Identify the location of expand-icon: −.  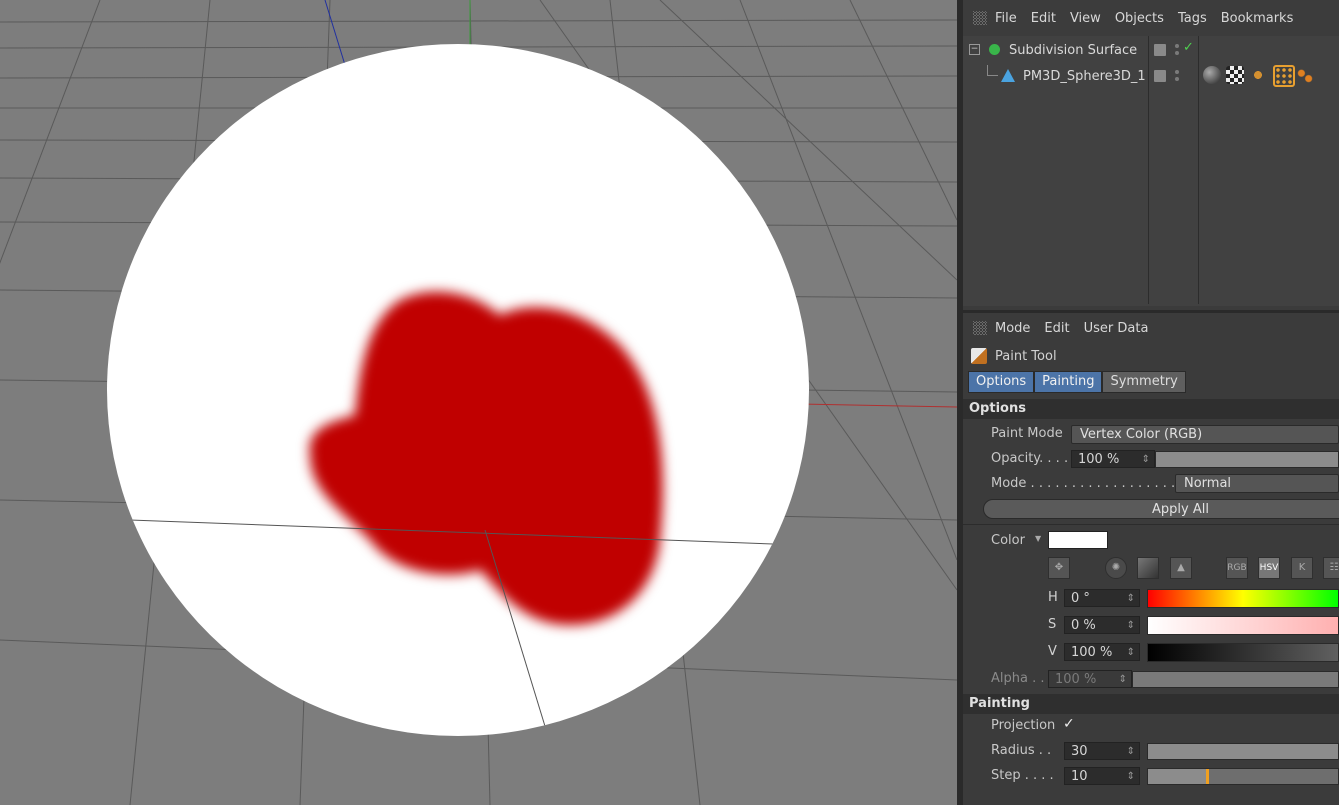
(974, 49).